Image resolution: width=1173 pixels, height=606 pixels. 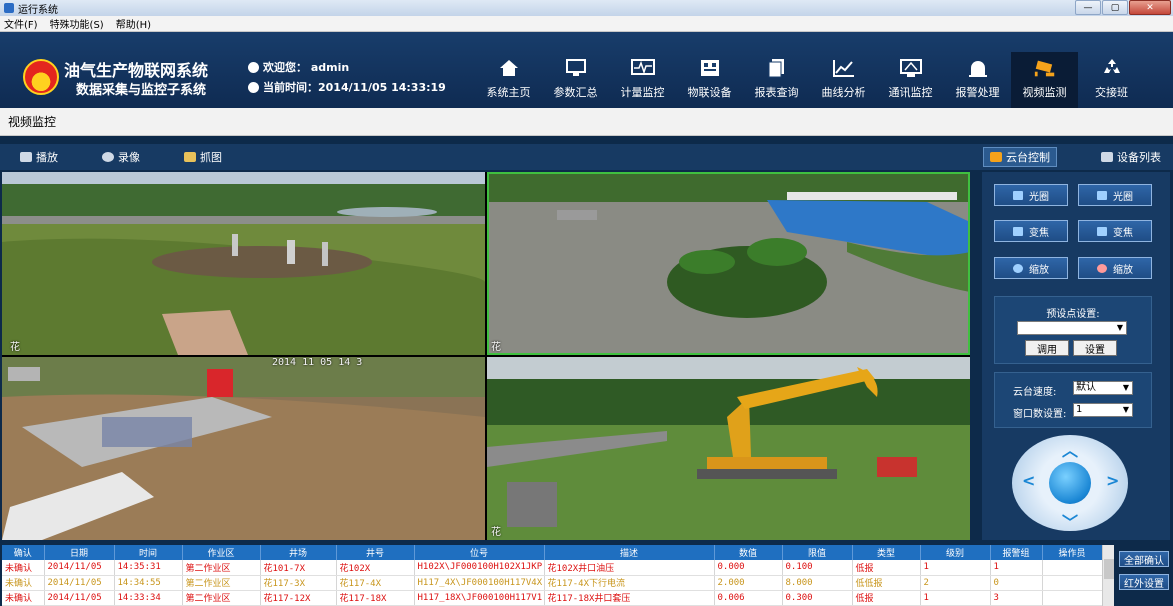 What do you see at coordinates (298, 583) in the screenshot?
I see `cell: 花117-3X` at bounding box center [298, 583].